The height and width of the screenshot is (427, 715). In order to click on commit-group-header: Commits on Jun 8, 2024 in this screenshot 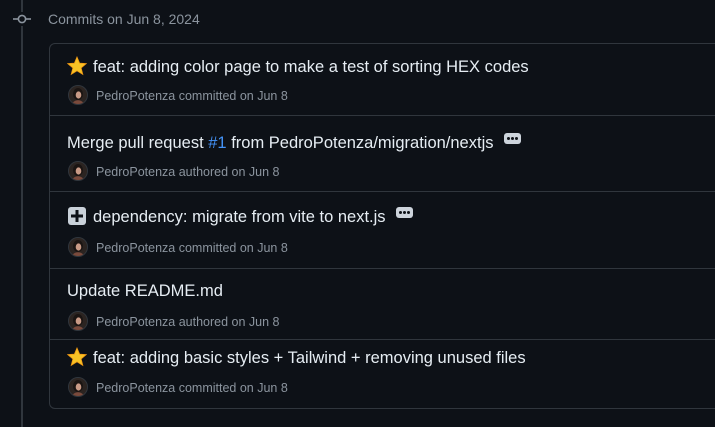, I will do `click(124, 19)`.